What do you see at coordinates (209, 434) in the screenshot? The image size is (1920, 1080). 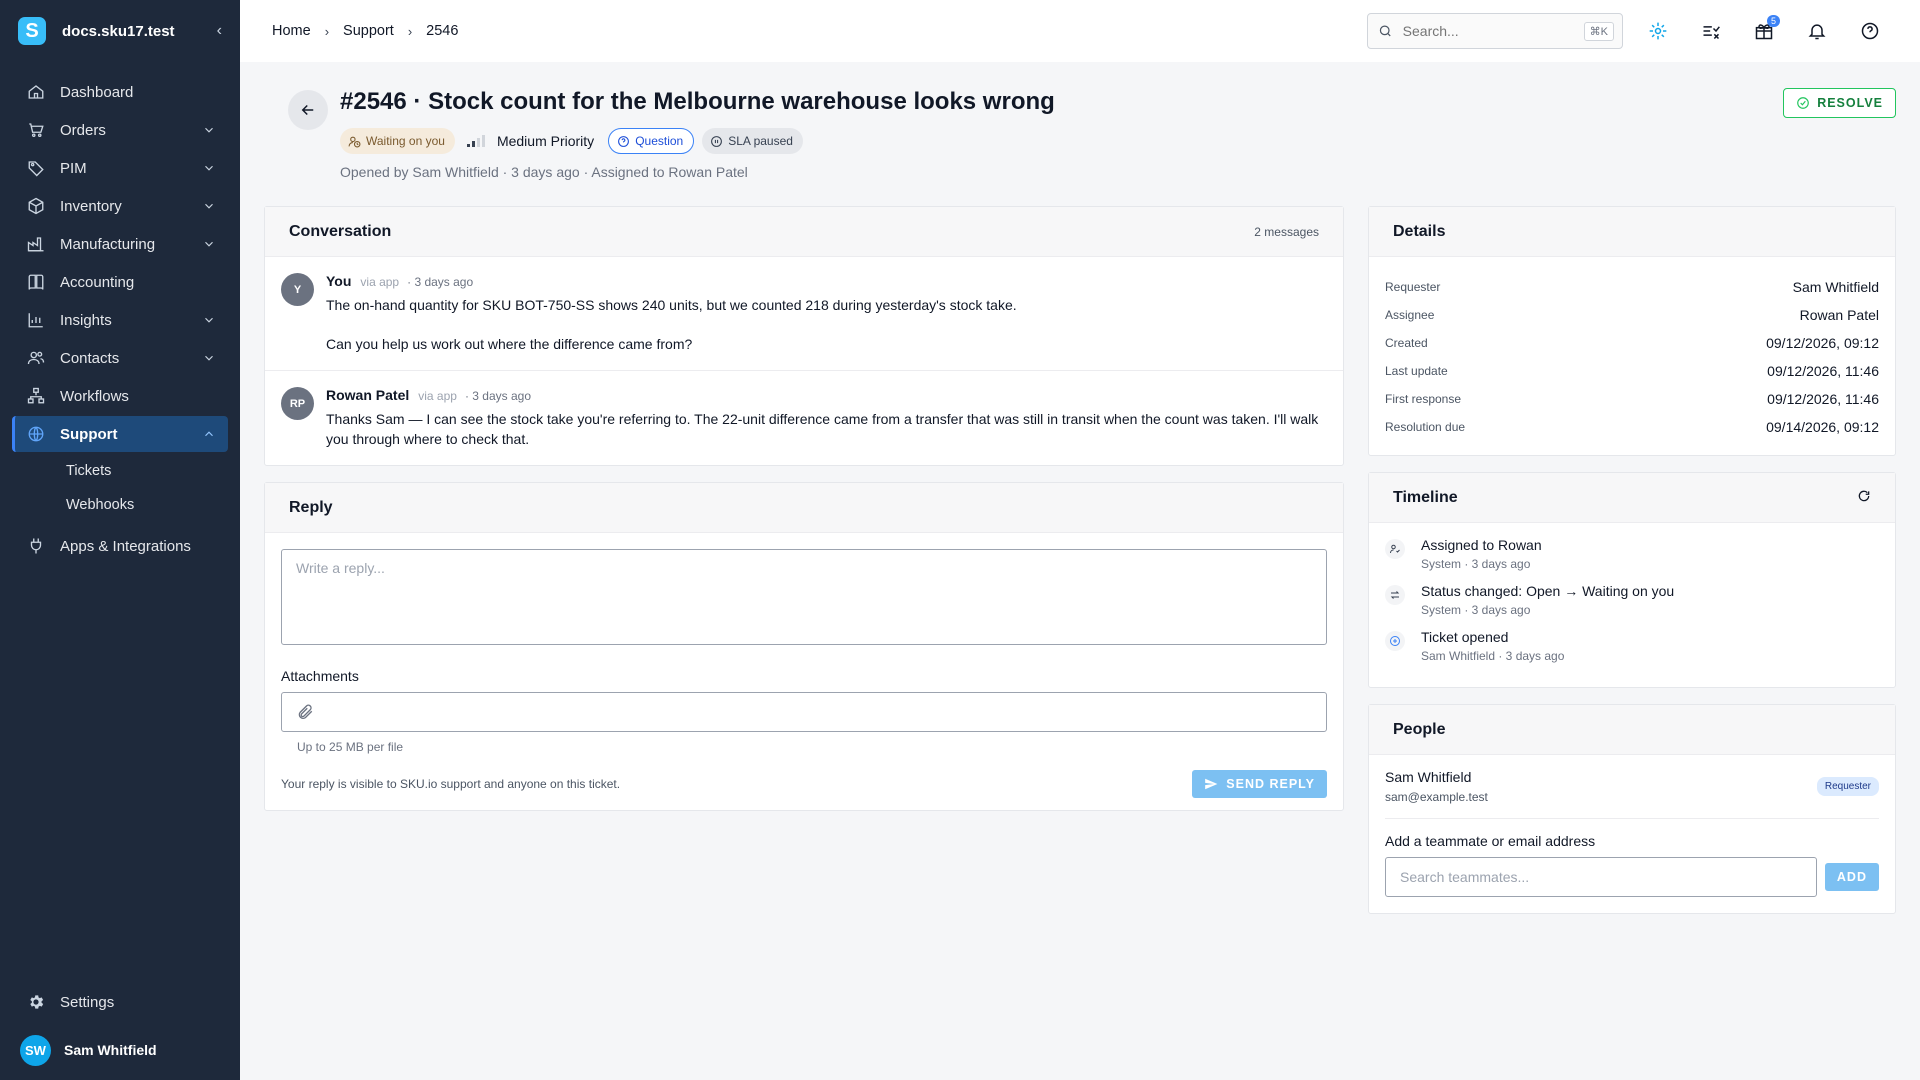 I see `chevron-up-icon` at bounding box center [209, 434].